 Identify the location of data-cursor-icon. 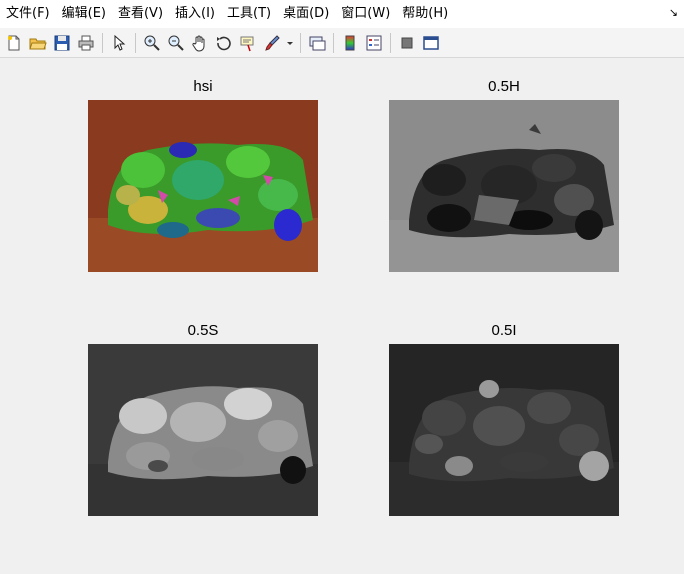
(248, 43).